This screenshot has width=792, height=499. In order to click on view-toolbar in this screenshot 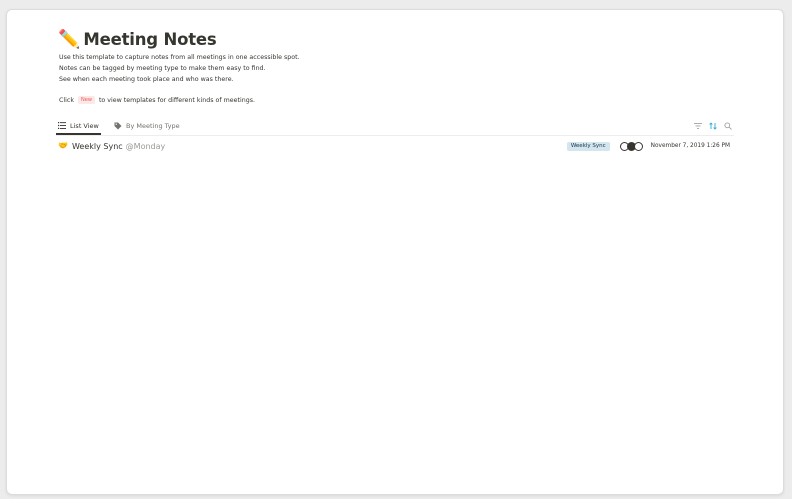, I will do `click(712, 125)`.